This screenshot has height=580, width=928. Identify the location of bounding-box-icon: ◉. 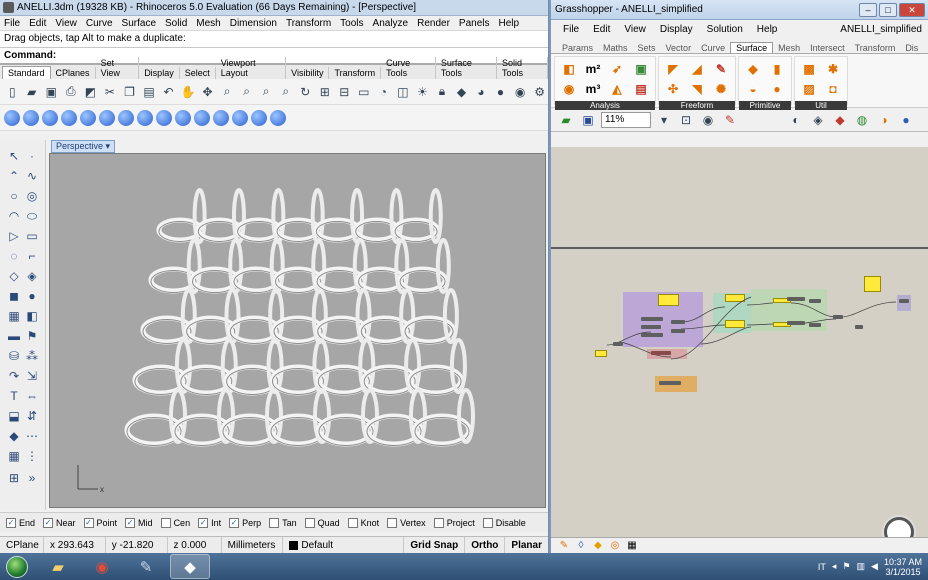
(569, 89).